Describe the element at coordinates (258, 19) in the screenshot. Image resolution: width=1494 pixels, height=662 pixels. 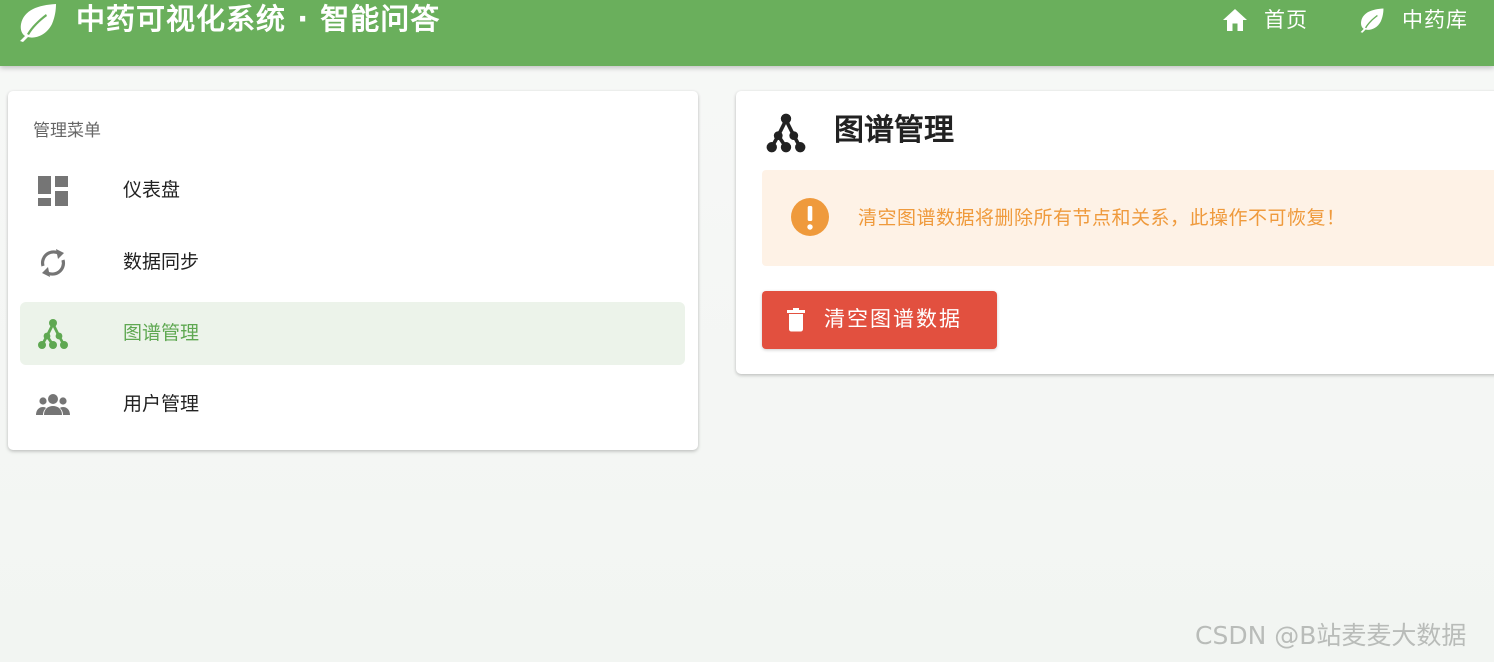
I see `app-title: 中药可视化系统 · 智能问答` at that location.